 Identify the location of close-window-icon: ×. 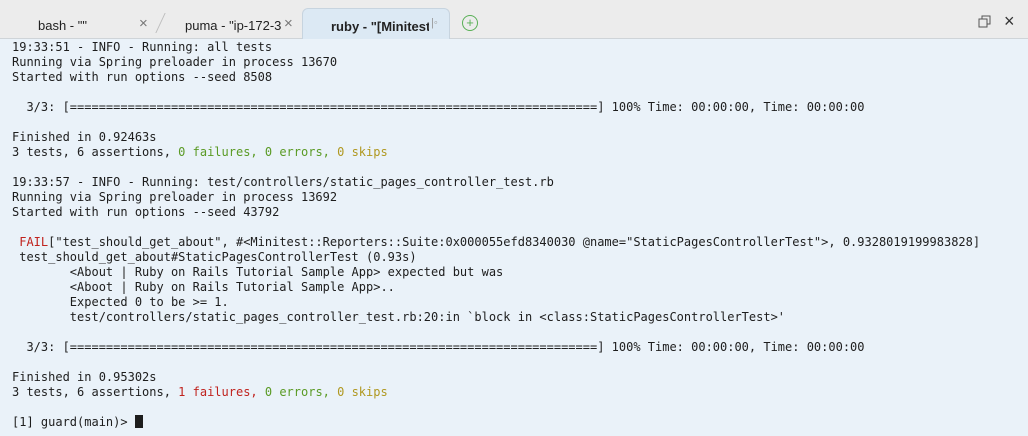
(1009, 21).